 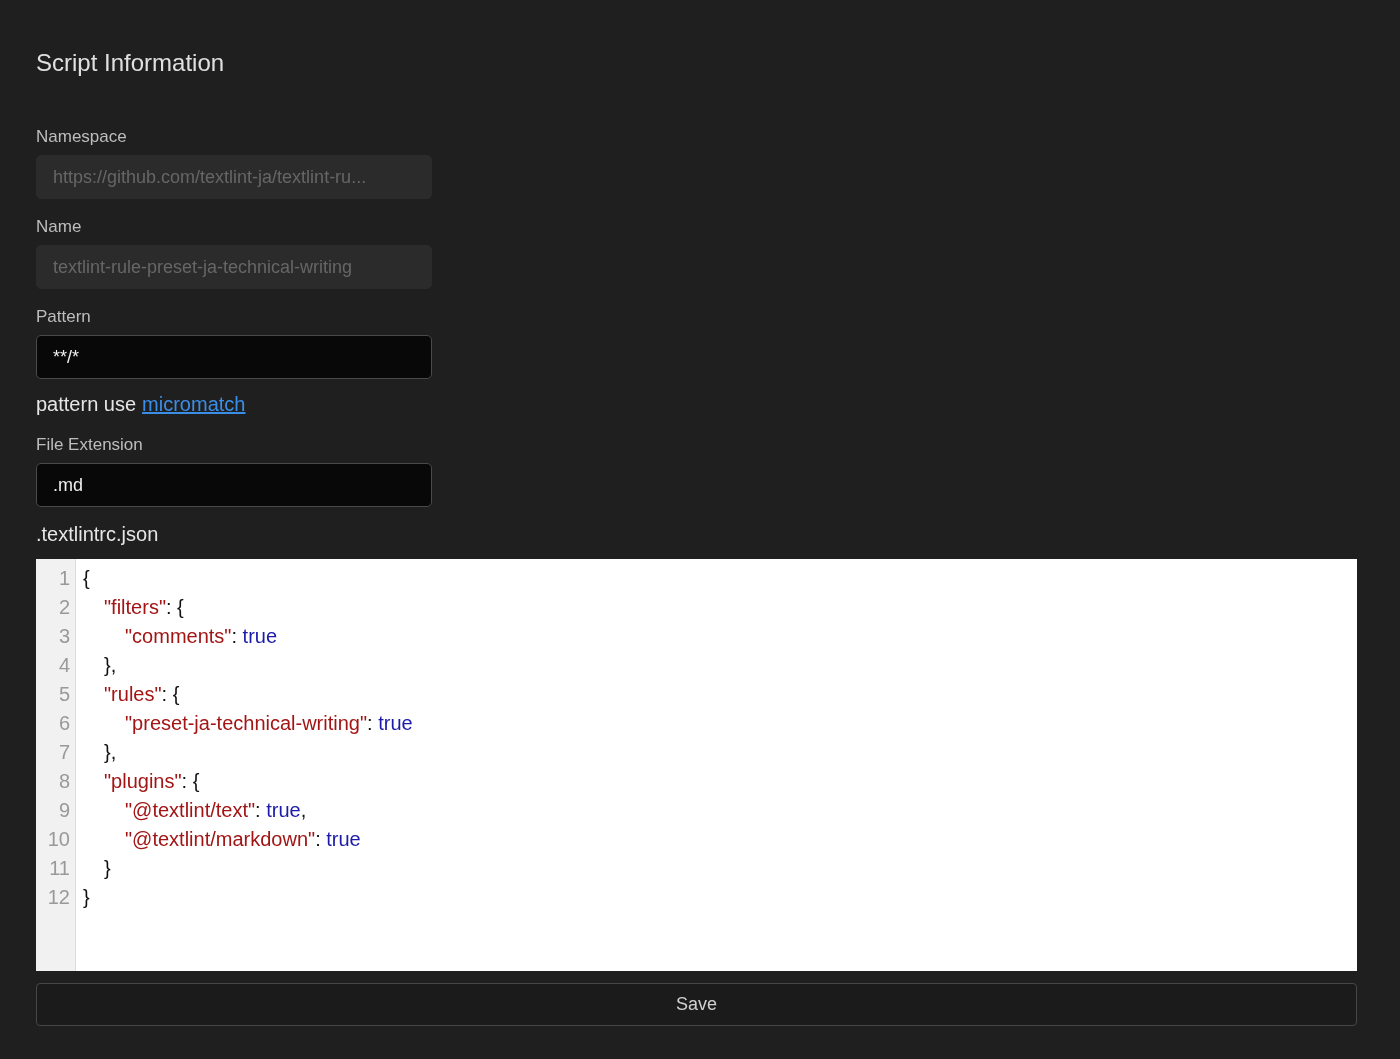 What do you see at coordinates (64, 781) in the screenshot?
I see `line-number: 8` at bounding box center [64, 781].